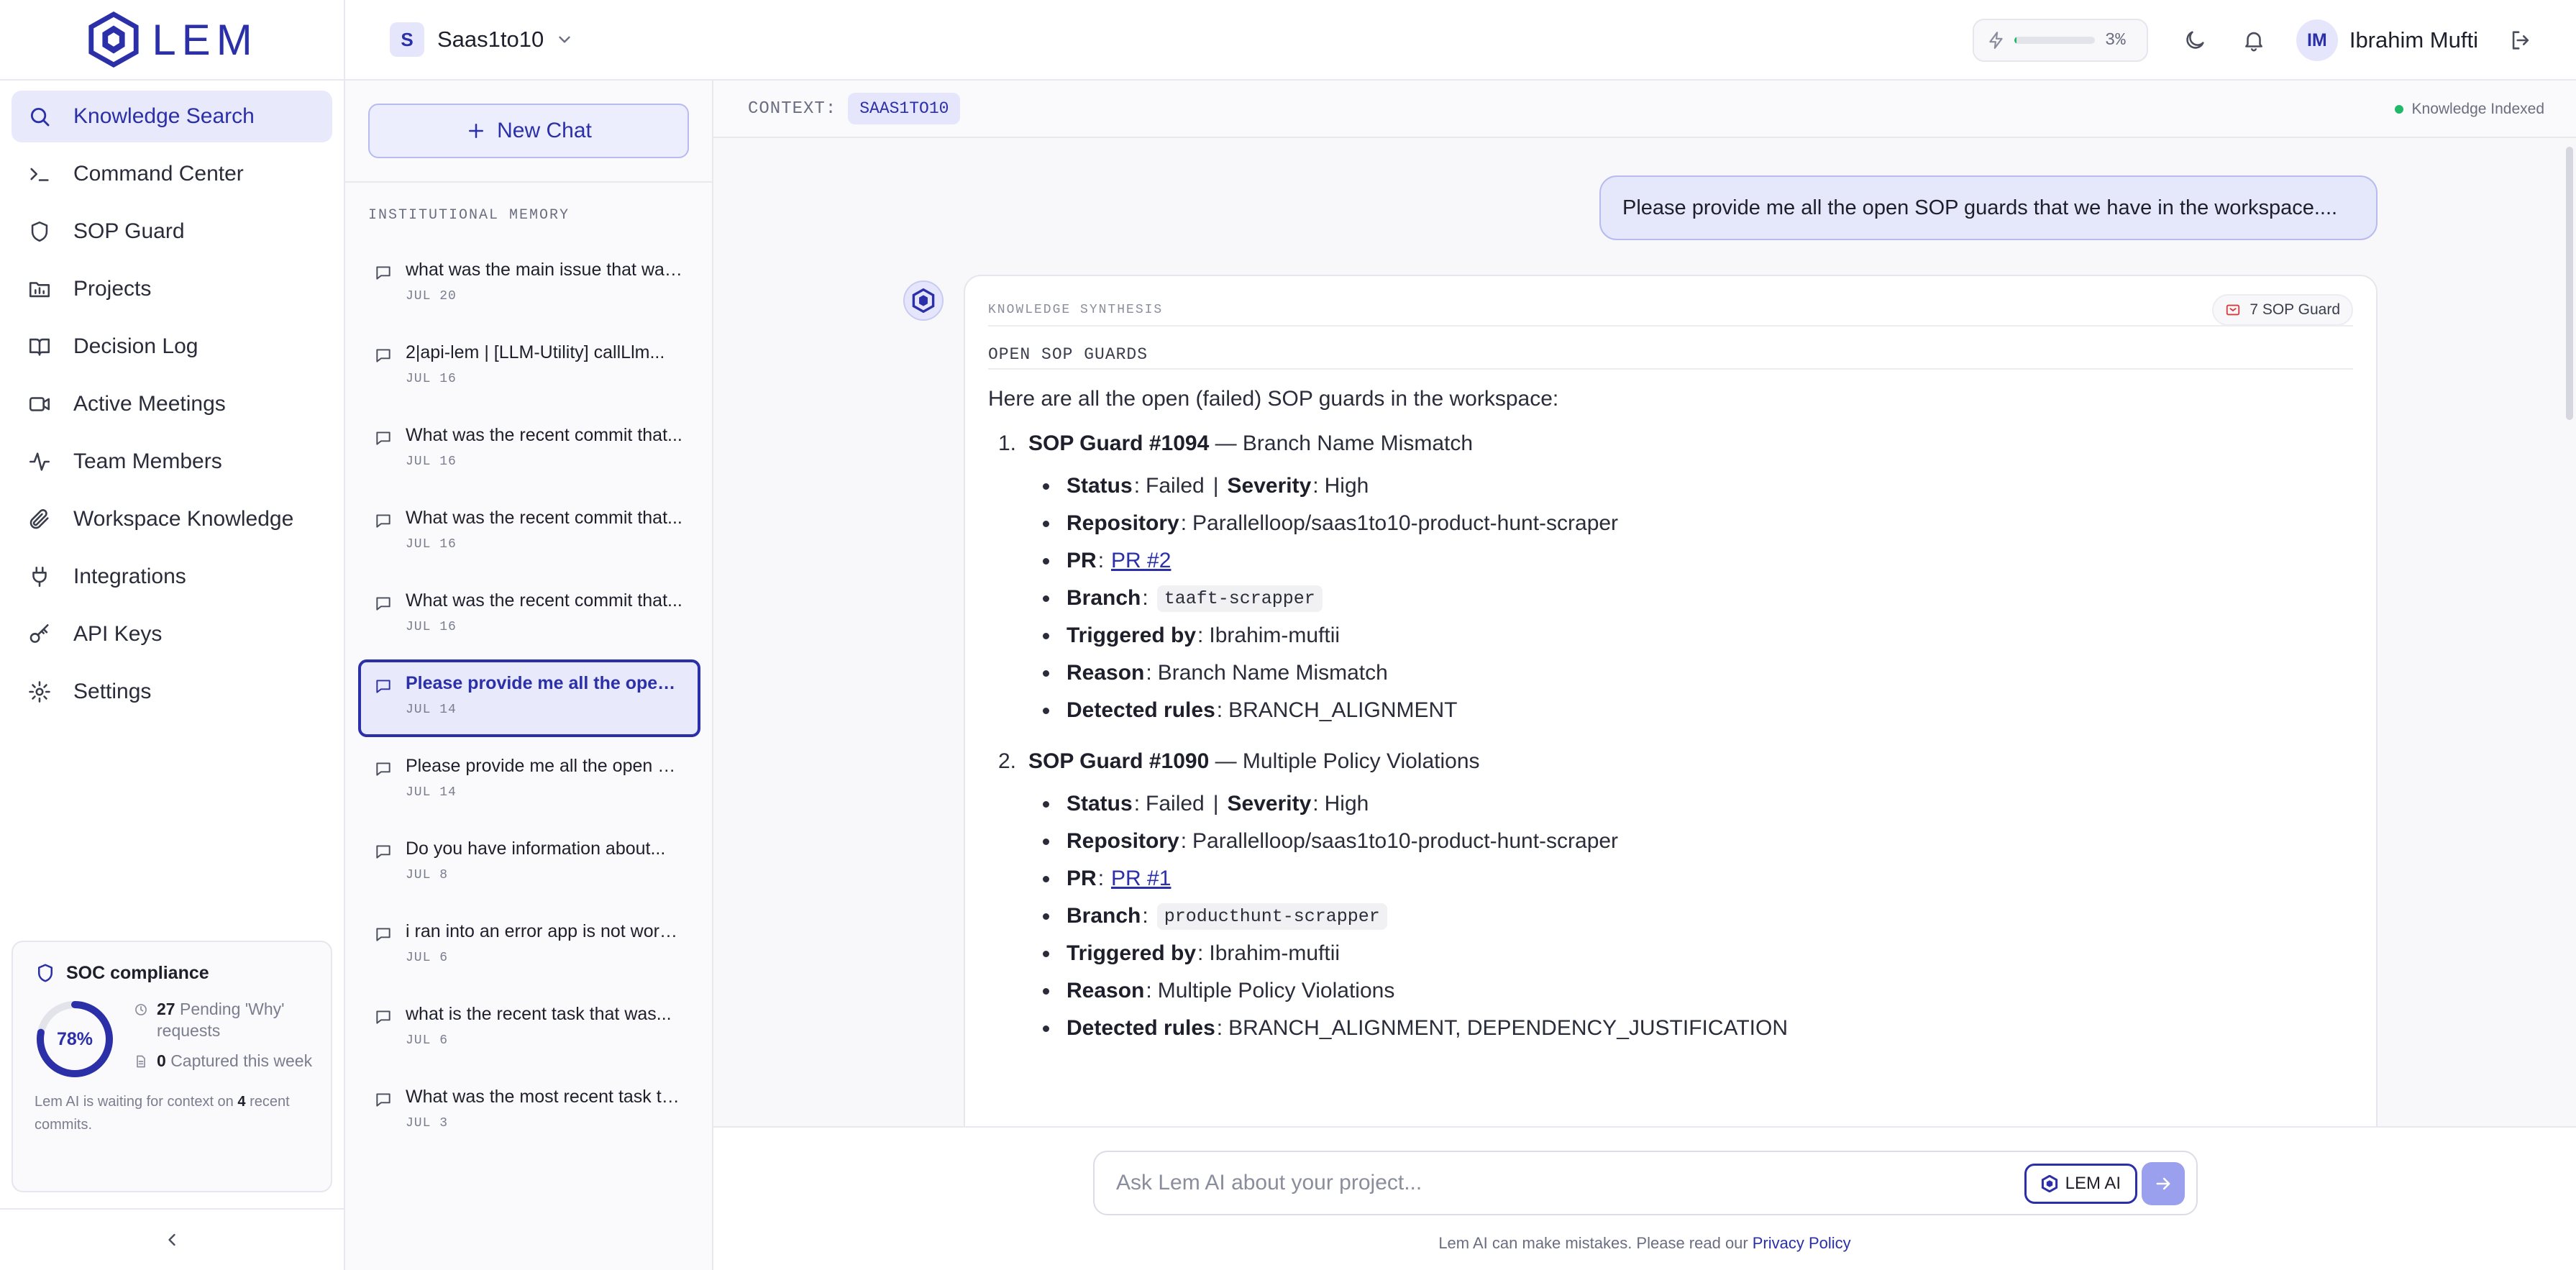 This screenshot has width=2576, height=1270. I want to click on context-chip: SAAS1TO10, so click(904, 109).